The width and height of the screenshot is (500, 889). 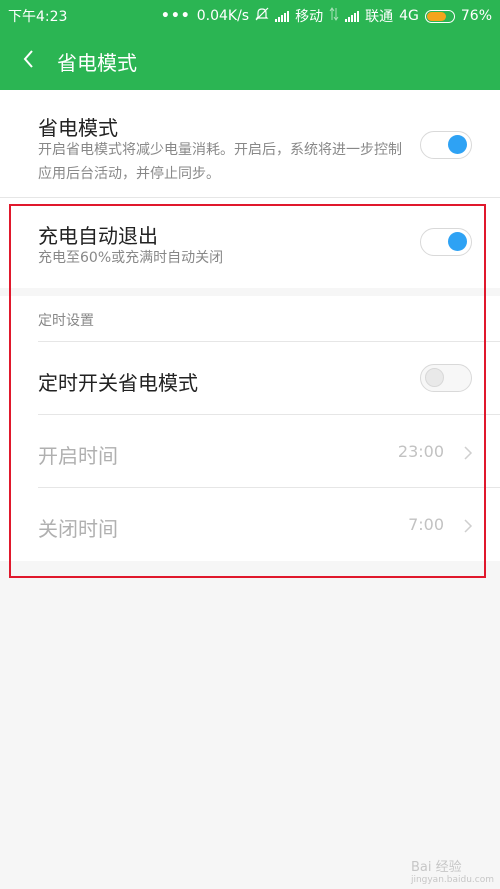 What do you see at coordinates (426, 524) in the screenshot?
I see `end-time-value: 7:00` at bounding box center [426, 524].